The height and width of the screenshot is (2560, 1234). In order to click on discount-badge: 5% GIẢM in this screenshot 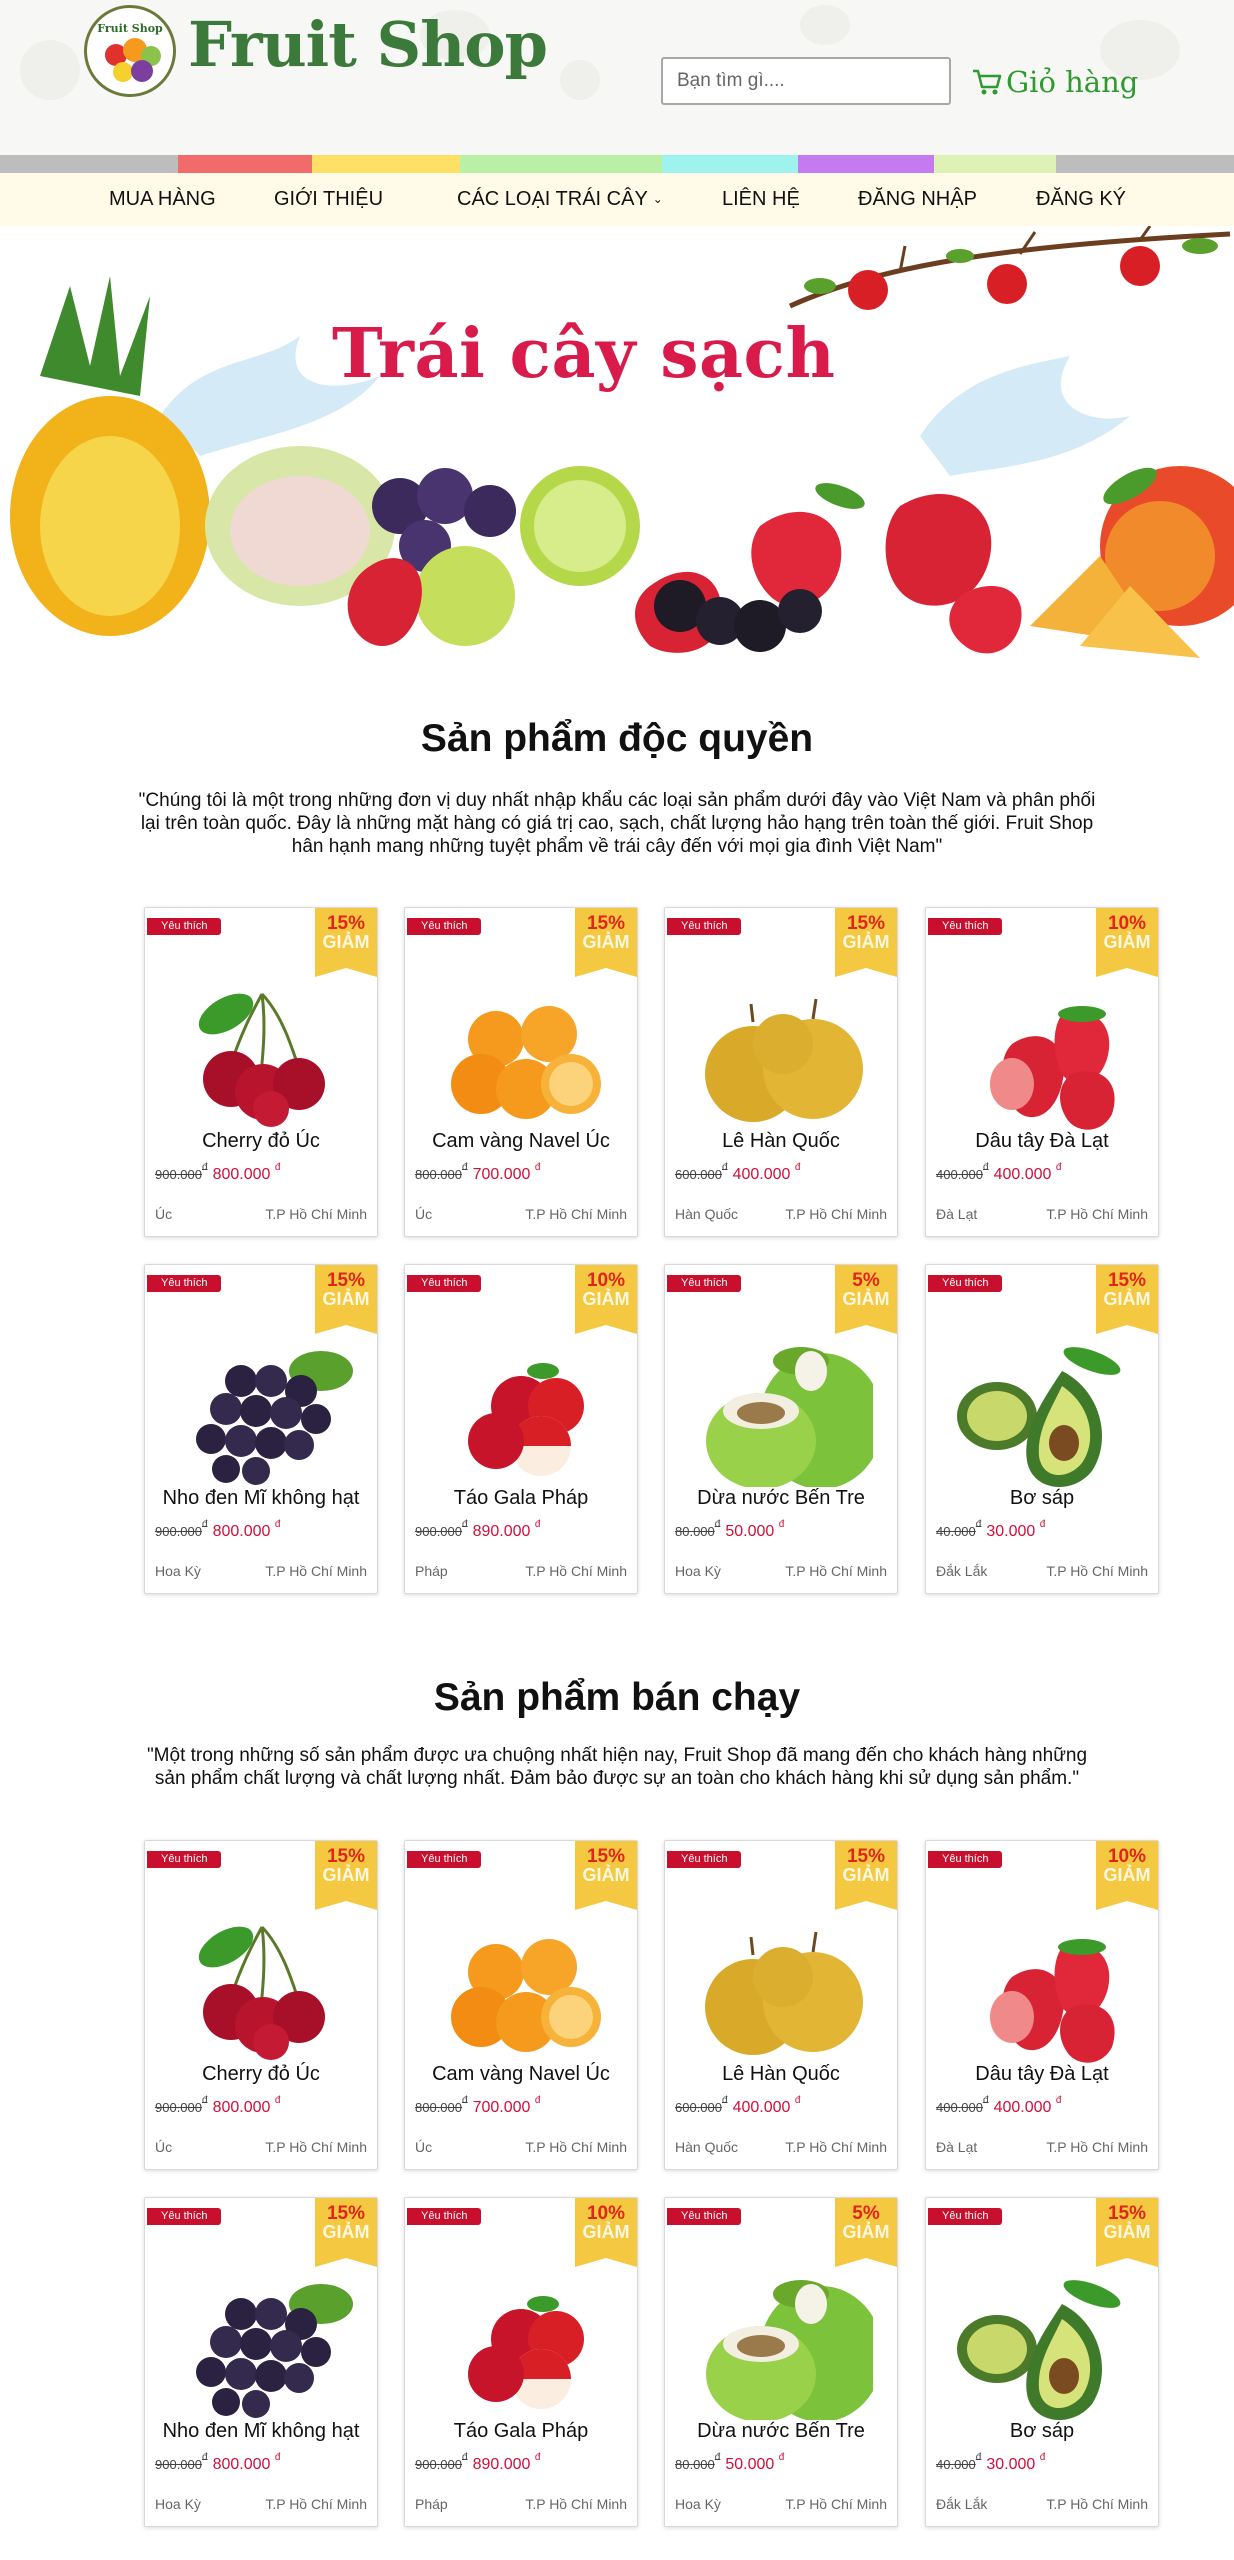, I will do `click(866, 1299)`.